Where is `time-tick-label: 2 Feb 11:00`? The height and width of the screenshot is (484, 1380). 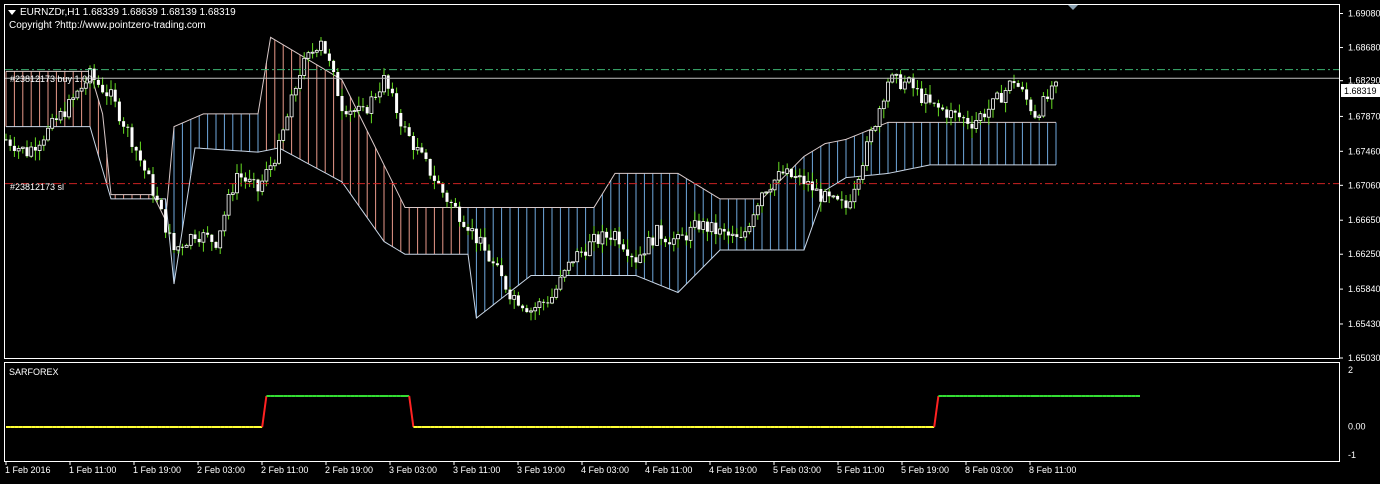
time-tick-label: 2 Feb 11:00 is located at coordinates (284, 470).